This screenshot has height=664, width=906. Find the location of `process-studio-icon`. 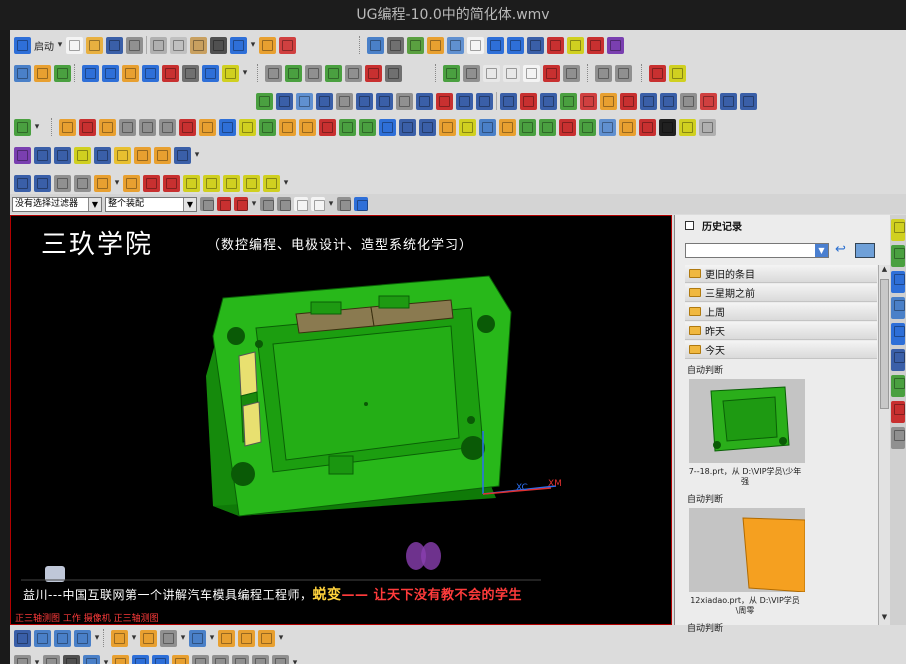

process-studio-icon is located at coordinates (898, 386).